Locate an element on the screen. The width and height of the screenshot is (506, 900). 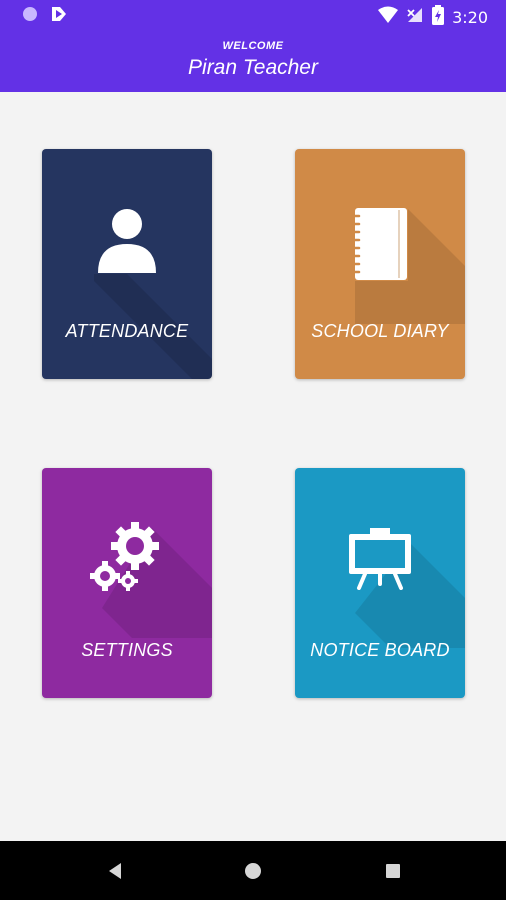
attendance-label: ATTENDANCE is located at coordinates (127, 331).